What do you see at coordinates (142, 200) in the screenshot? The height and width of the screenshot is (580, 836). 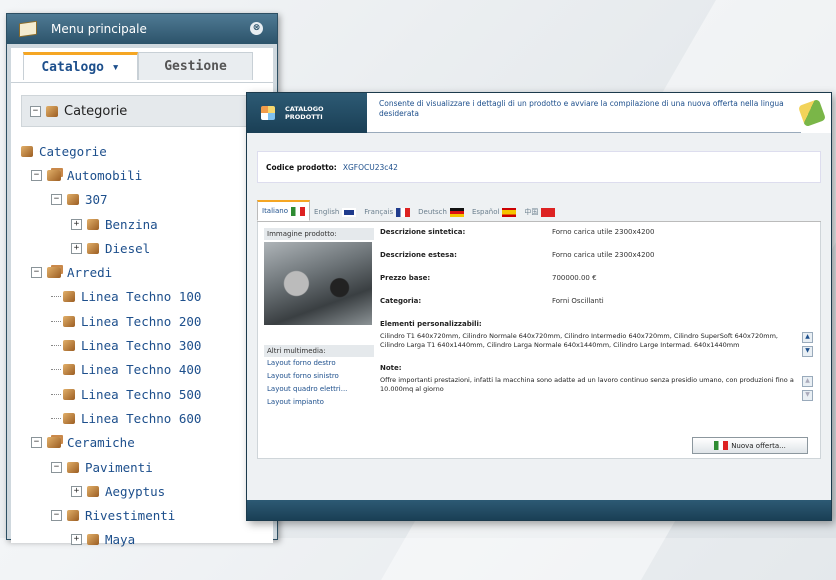 I see `tree-item: − 307` at bounding box center [142, 200].